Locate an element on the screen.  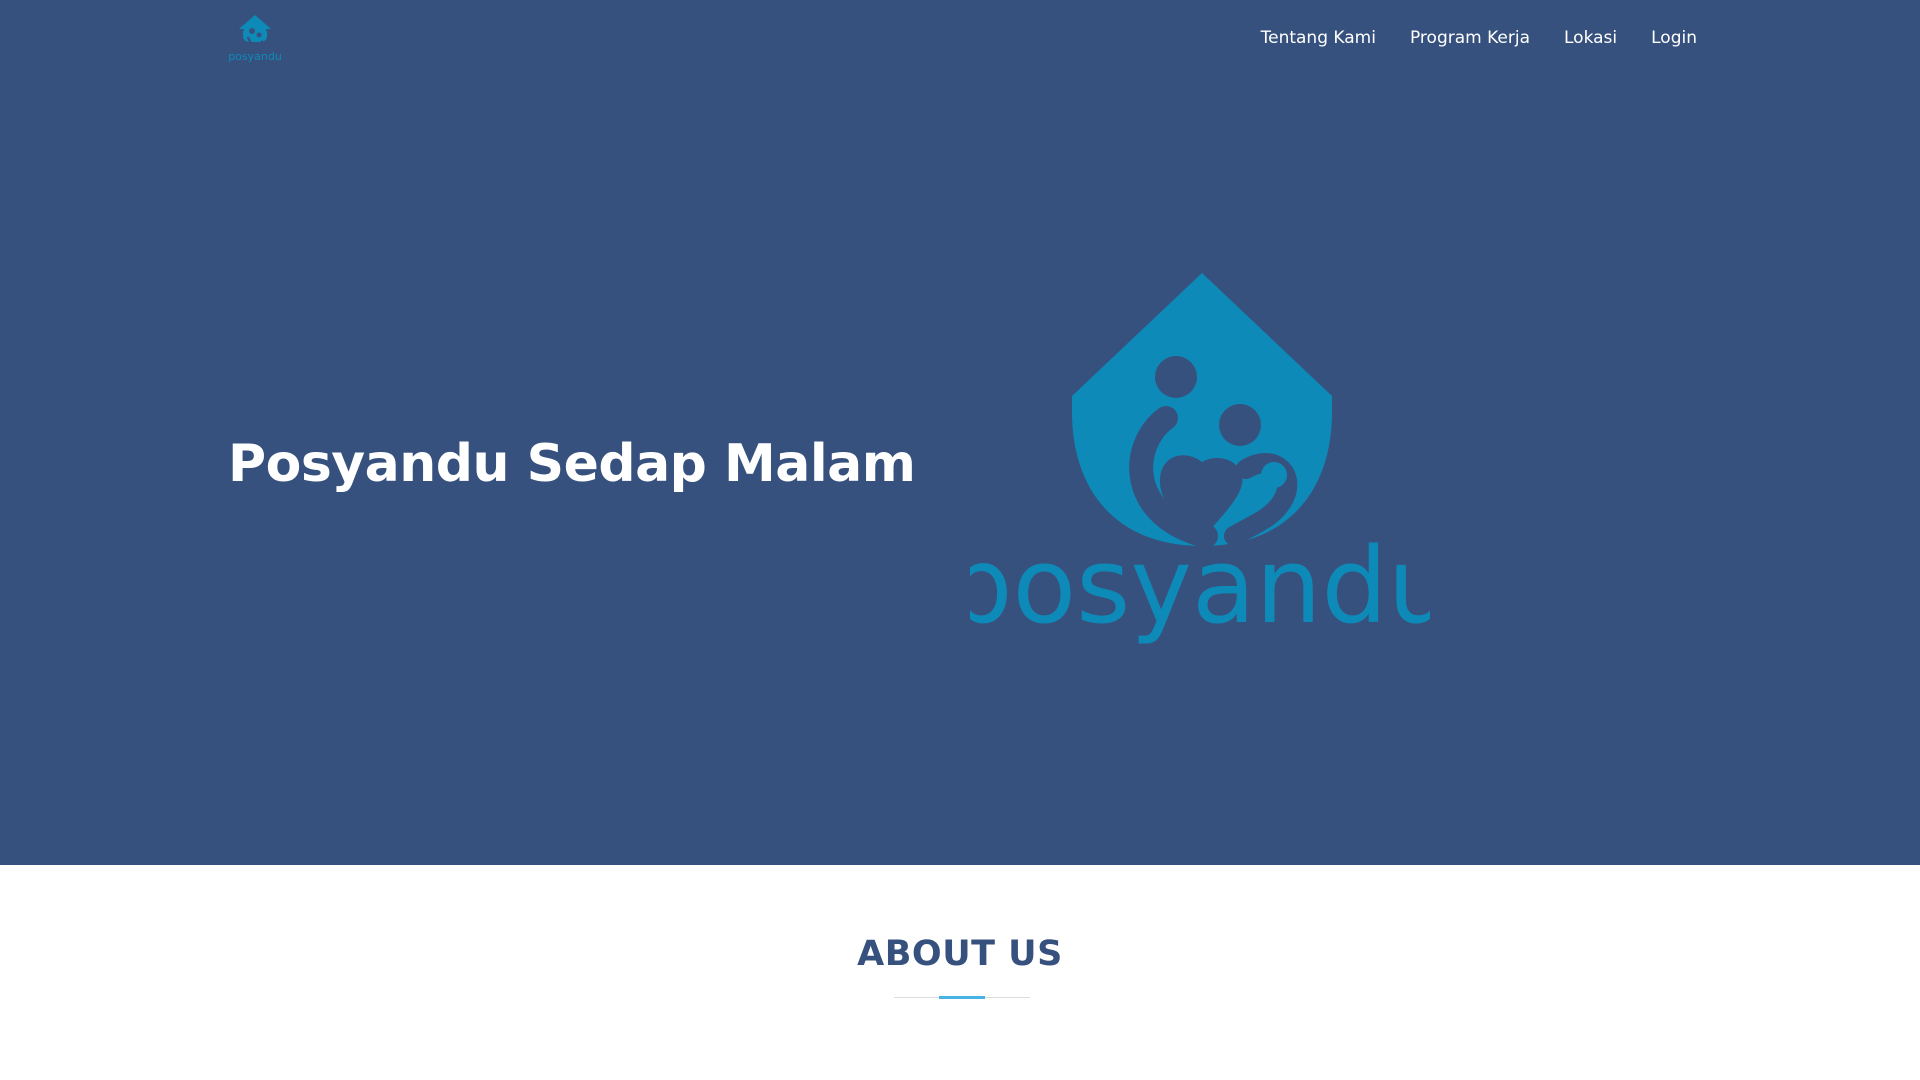
about-title: ABOUT US is located at coordinates (960, 954).